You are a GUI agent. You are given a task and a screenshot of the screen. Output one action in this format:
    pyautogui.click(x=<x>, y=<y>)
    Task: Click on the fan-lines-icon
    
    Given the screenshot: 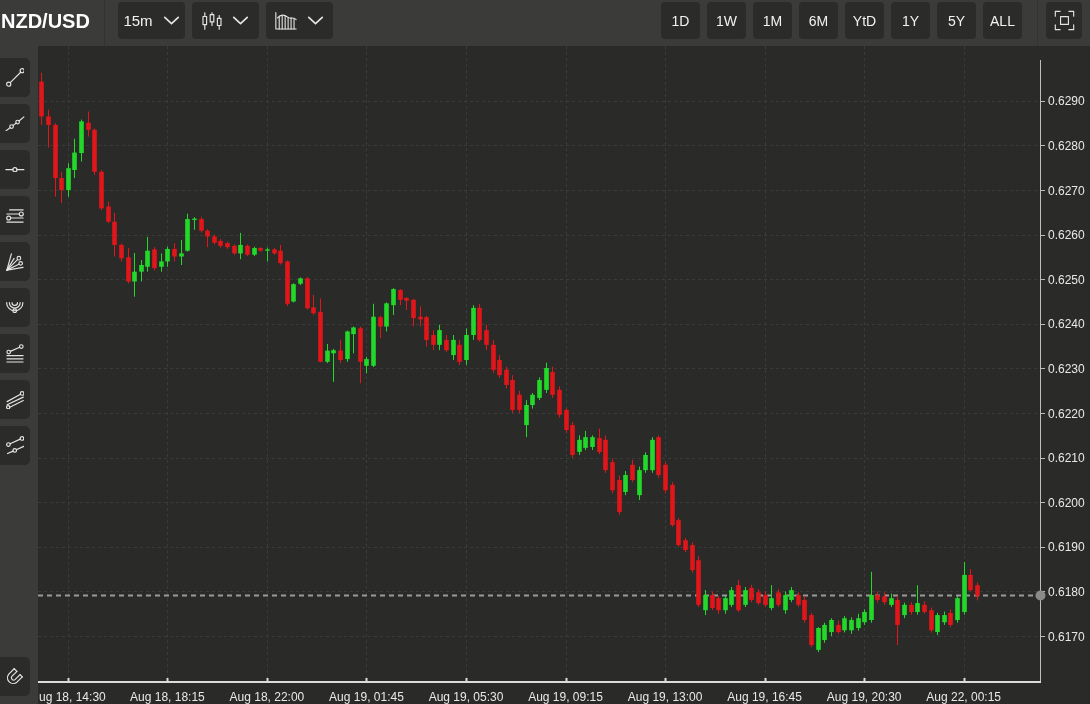 What is the action you would take?
    pyautogui.click(x=15, y=261)
    